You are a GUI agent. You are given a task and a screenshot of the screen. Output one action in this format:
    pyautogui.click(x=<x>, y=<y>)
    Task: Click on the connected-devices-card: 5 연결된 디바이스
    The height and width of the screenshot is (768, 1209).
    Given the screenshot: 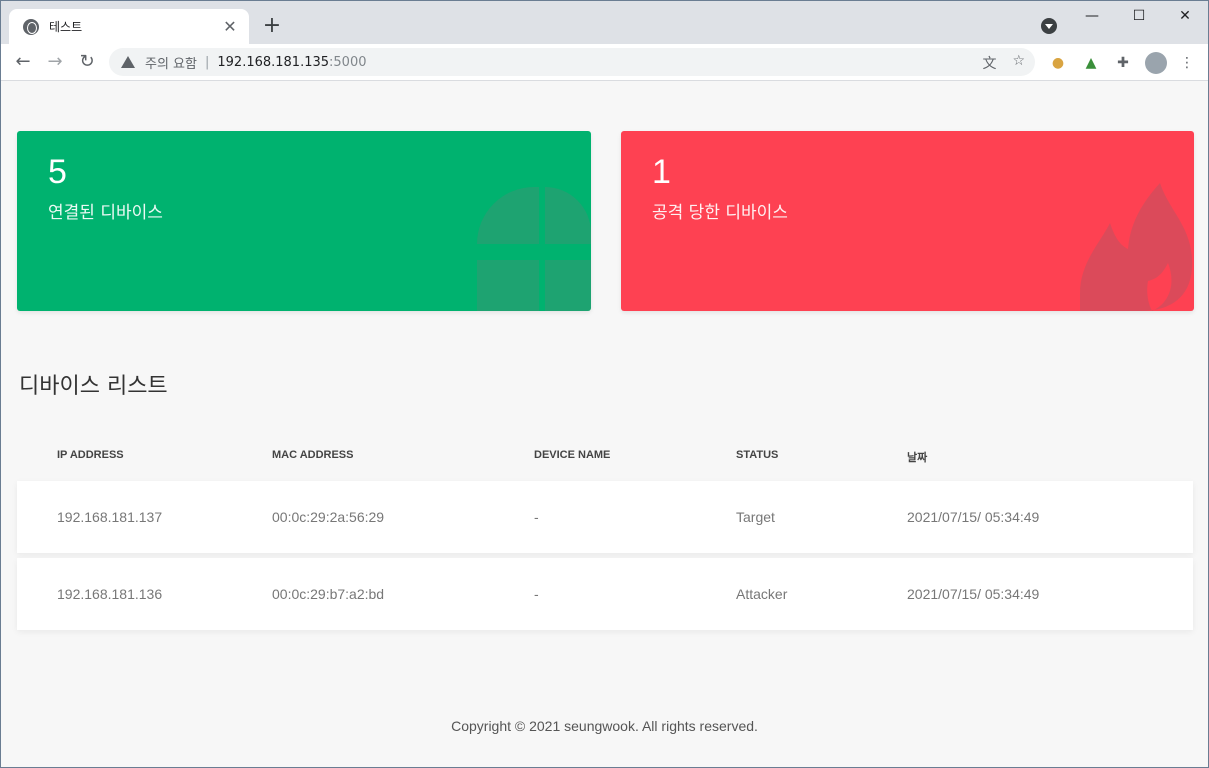 What is the action you would take?
    pyautogui.click(x=304, y=221)
    